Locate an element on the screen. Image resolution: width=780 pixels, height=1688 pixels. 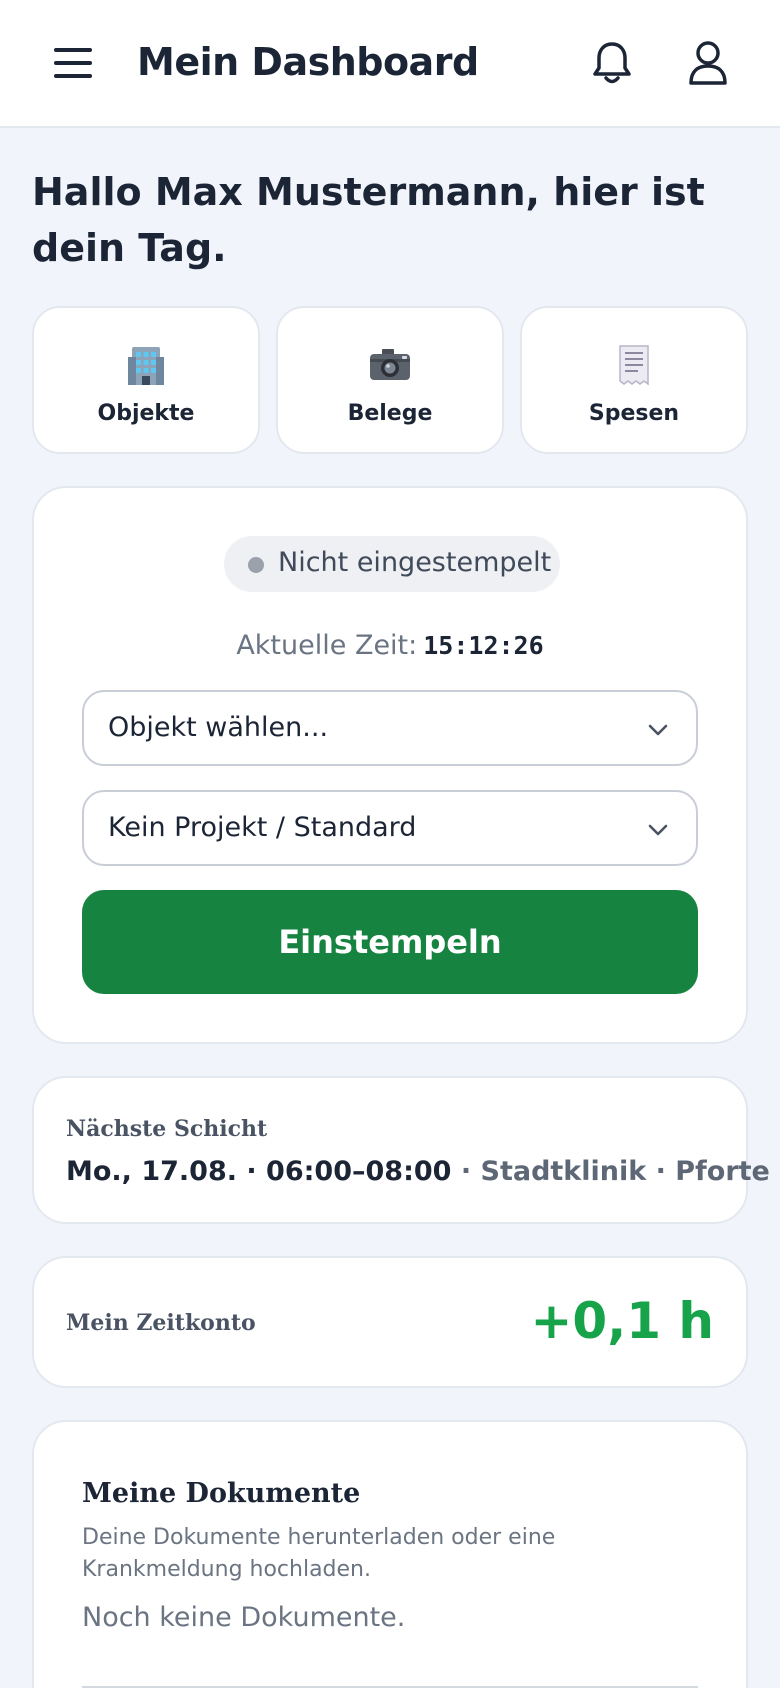
tile-objekte-label: Objekte is located at coordinates (146, 413).